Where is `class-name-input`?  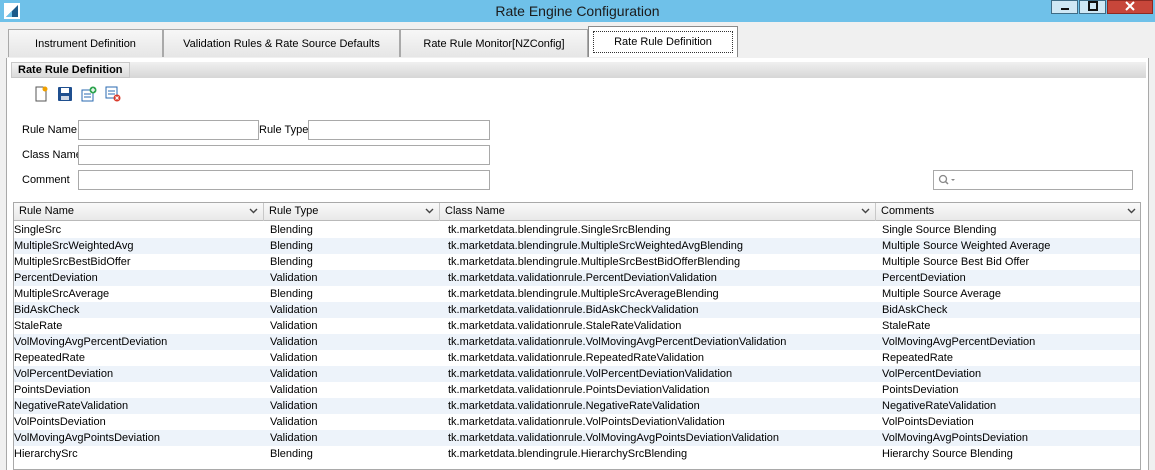
class-name-input is located at coordinates (284, 155).